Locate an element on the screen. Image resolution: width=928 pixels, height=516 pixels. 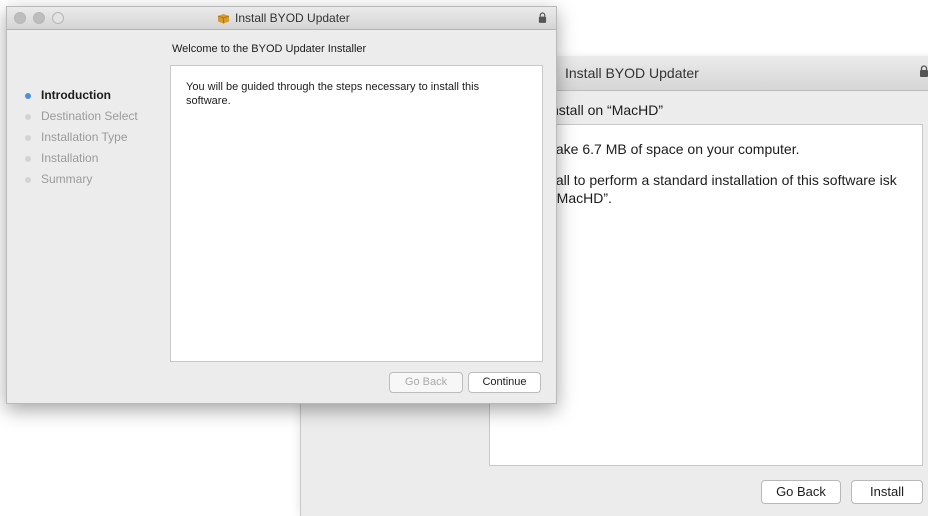
package-icon is located at coordinates (223, 18).